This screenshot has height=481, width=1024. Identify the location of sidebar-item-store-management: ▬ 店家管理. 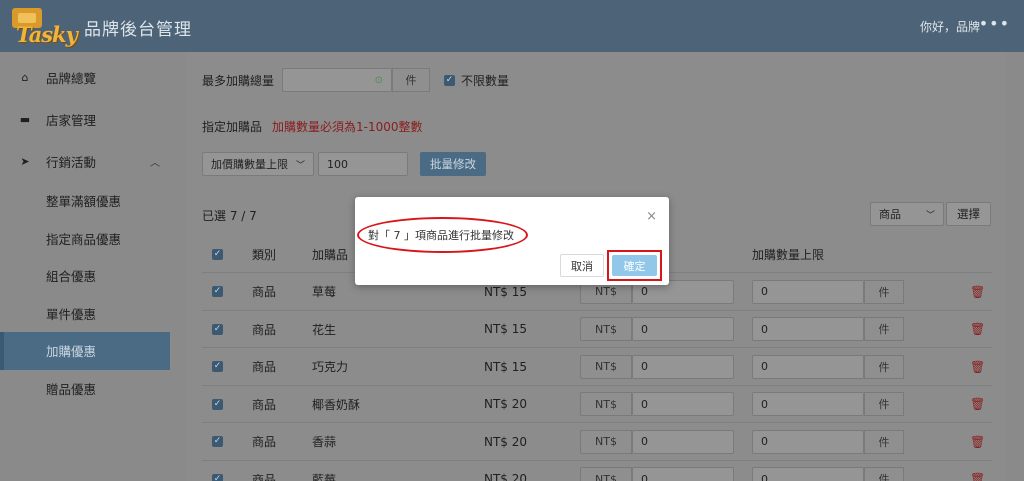
(85, 119).